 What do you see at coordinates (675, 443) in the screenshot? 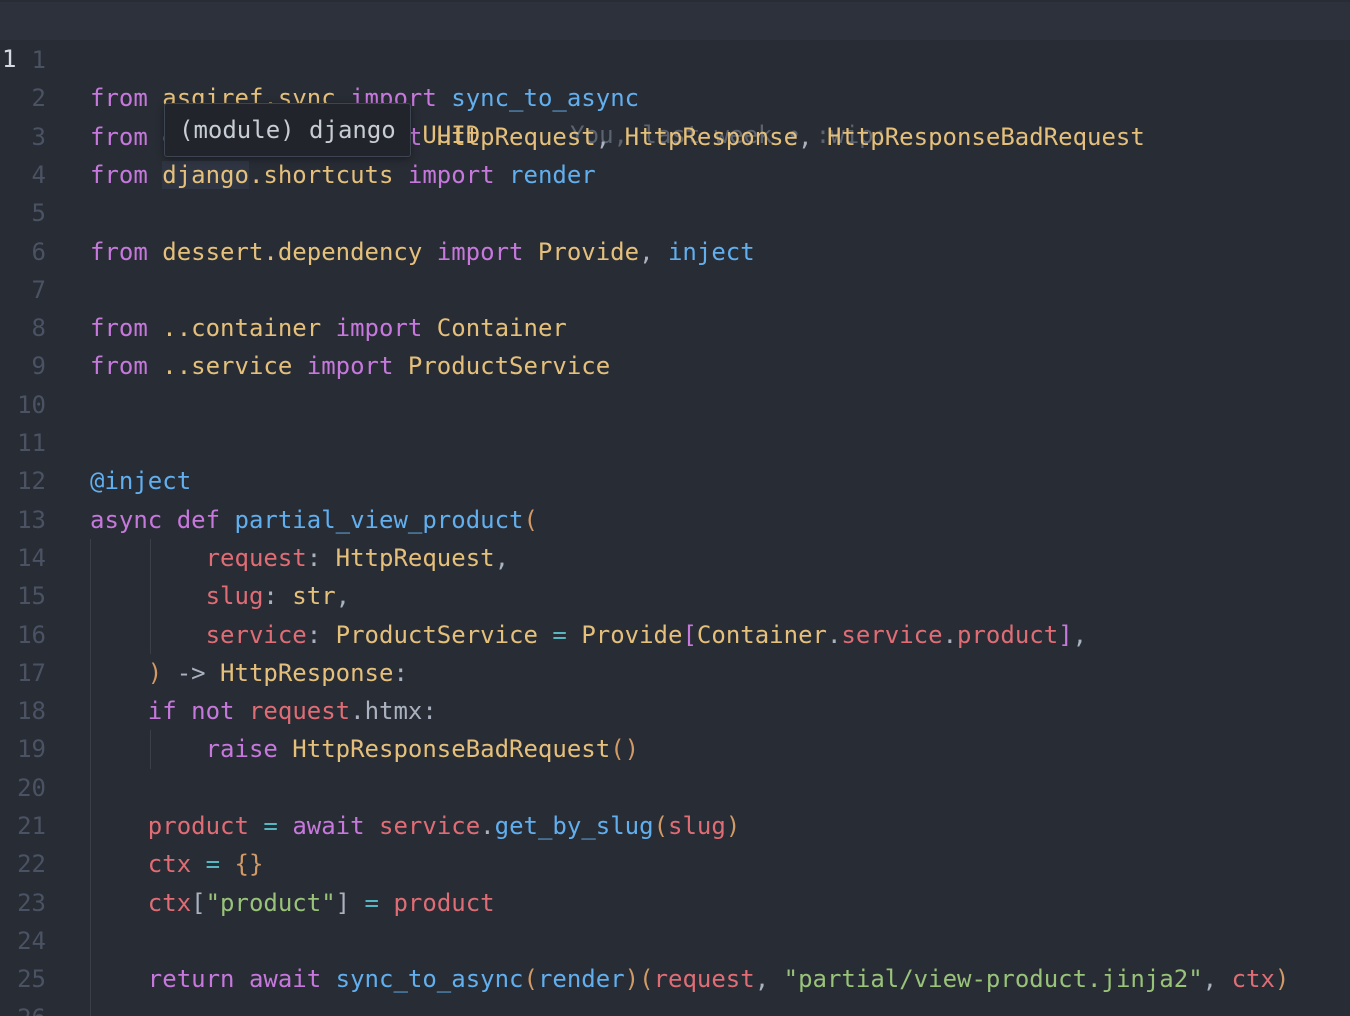
I see `code-line: 11` at bounding box center [675, 443].